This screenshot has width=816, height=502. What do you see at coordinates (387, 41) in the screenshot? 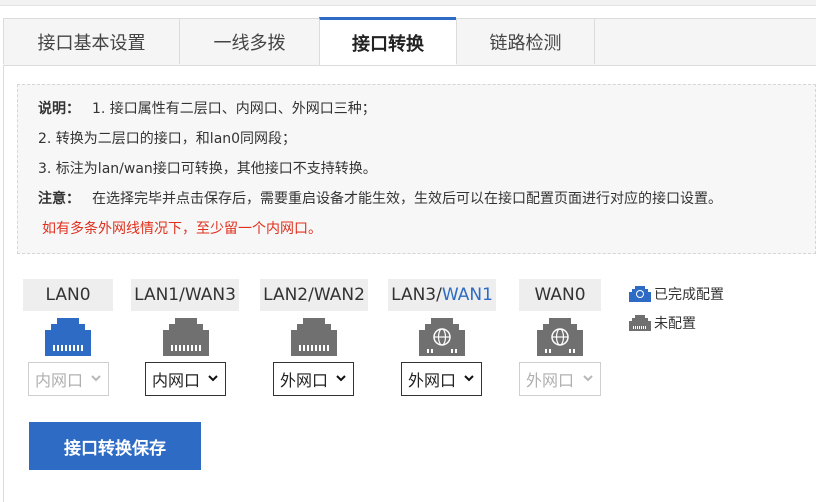
I see `tab-interface-conversion: 接口转换` at bounding box center [387, 41].